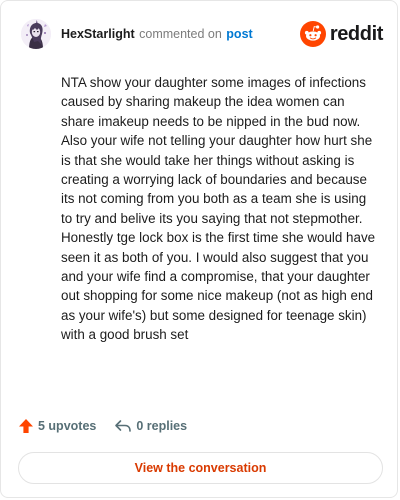 The height and width of the screenshot is (500, 400). Describe the element at coordinates (98, 34) in the screenshot. I see `username: HexStarlight` at that location.